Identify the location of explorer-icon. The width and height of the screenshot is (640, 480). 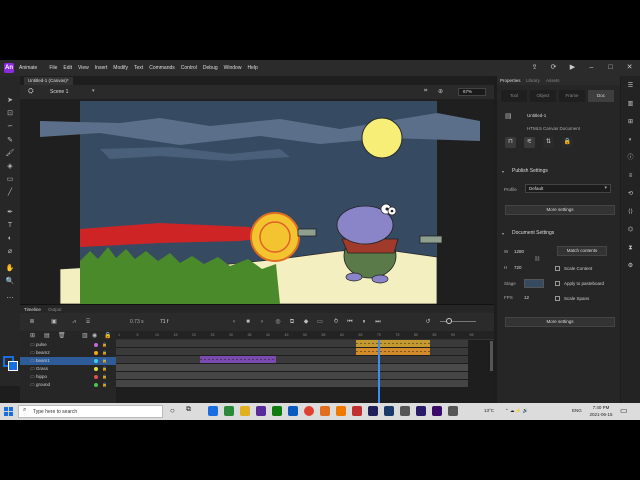
(245, 411).